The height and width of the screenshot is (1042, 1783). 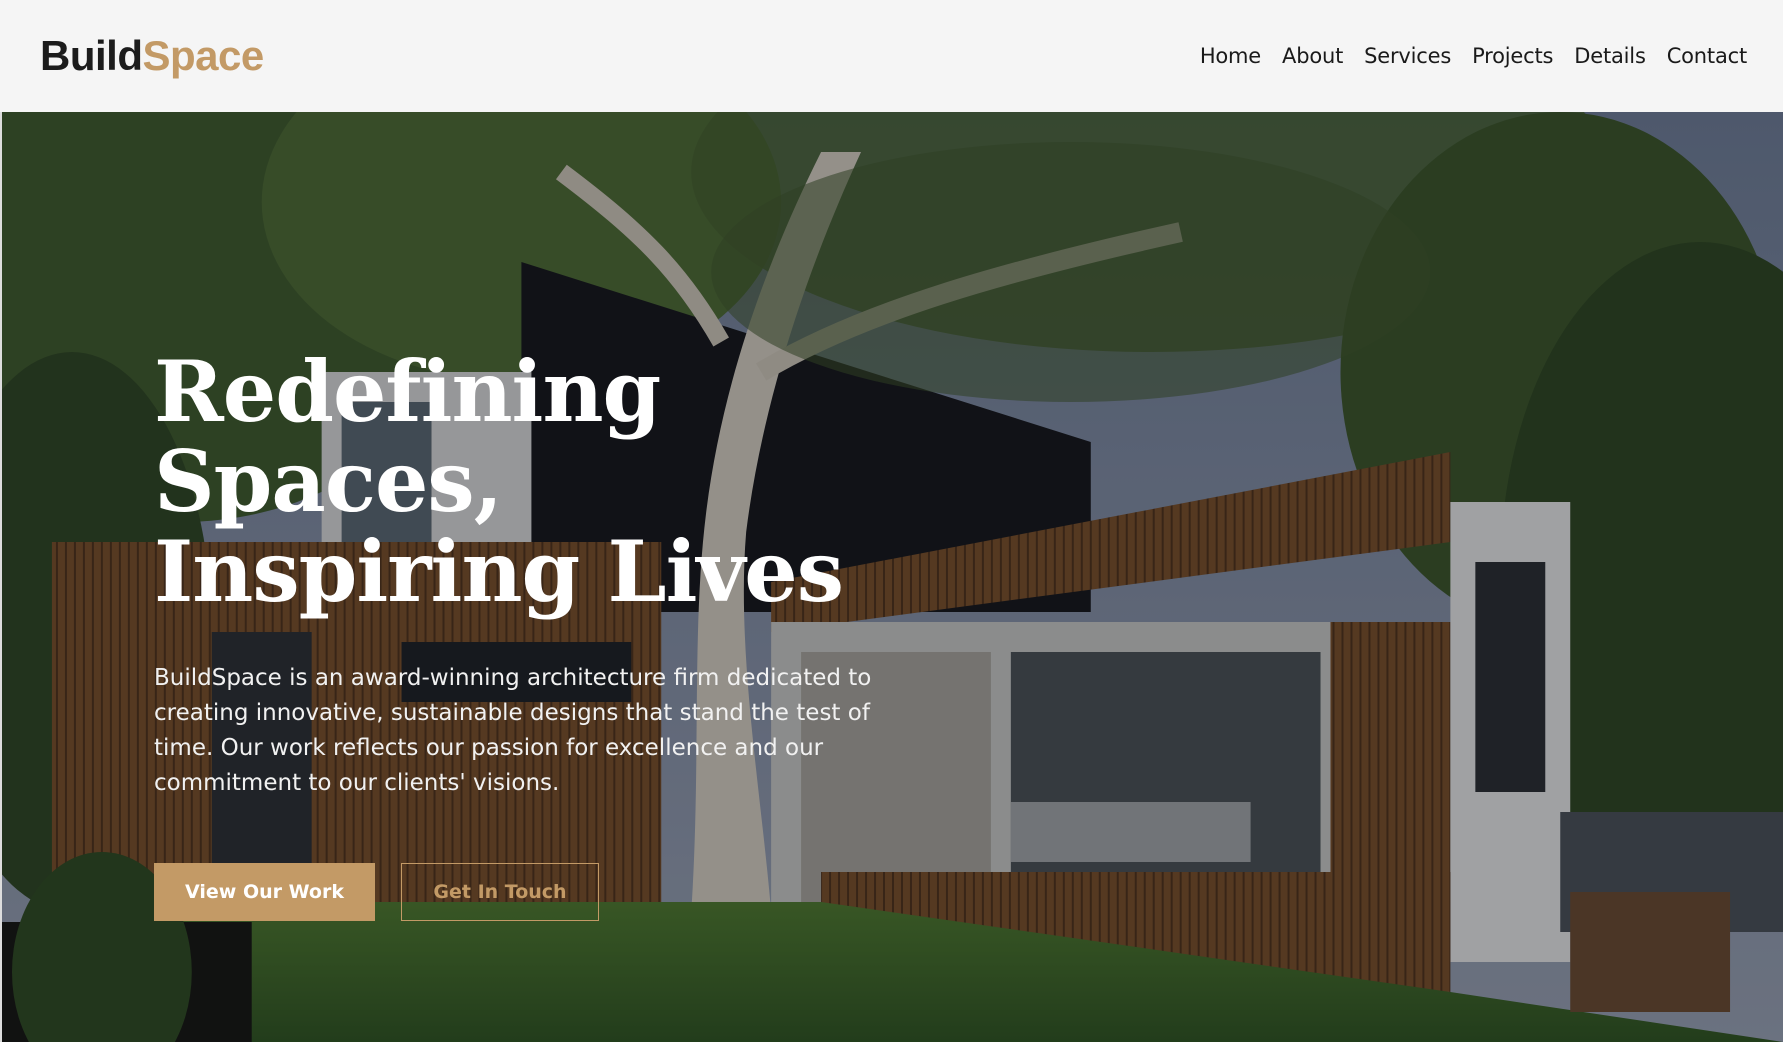 What do you see at coordinates (1512, 56) in the screenshot?
I see `nav-link-projects: Projects` at bounding box center [1512, 56].